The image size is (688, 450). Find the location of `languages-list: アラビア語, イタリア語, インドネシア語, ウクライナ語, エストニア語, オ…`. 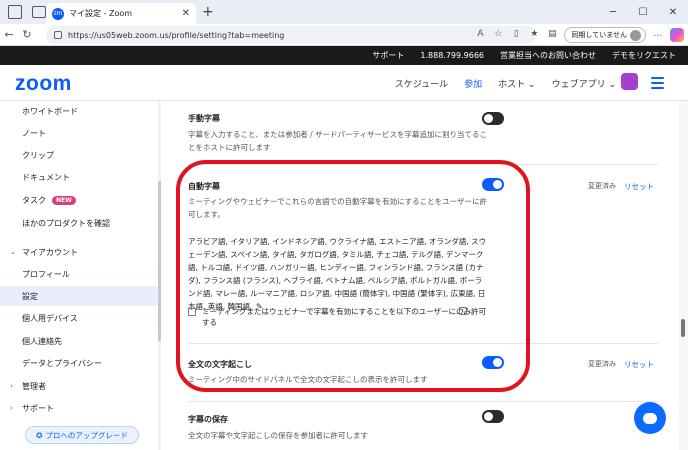

languages-list: アラビア語, イタリア語, インドネシア語, ウクライナ語, エストニア語, オ… is located at coordinates (337, 274).